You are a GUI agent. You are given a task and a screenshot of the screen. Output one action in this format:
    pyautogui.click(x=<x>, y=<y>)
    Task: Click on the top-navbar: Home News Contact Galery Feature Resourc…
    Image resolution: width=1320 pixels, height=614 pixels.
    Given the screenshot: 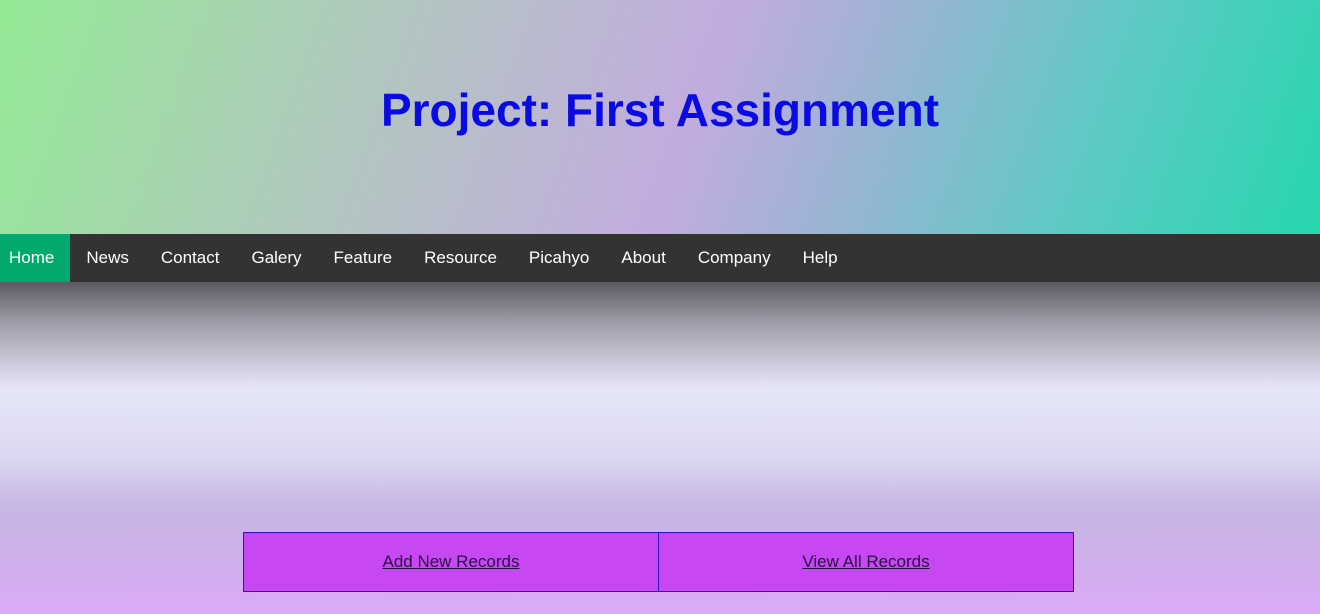 What is the action you would take?
    pyautogui.click(x=660, y=258)
    